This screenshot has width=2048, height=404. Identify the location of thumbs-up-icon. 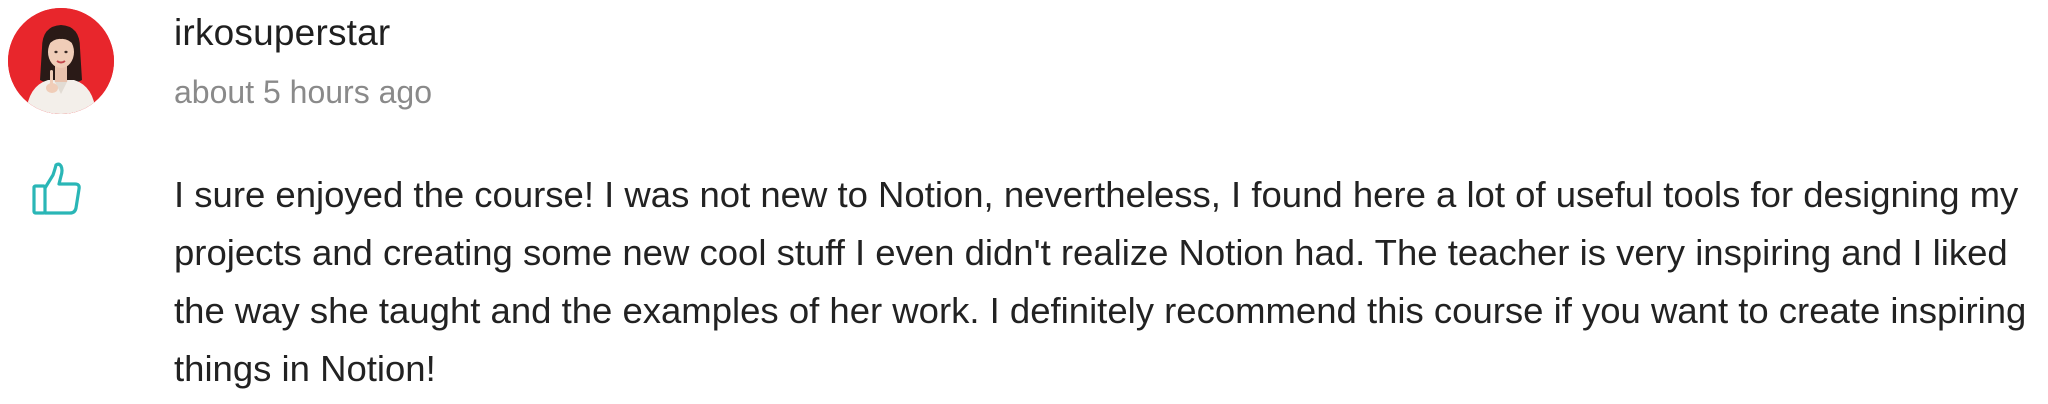
(57, 189).